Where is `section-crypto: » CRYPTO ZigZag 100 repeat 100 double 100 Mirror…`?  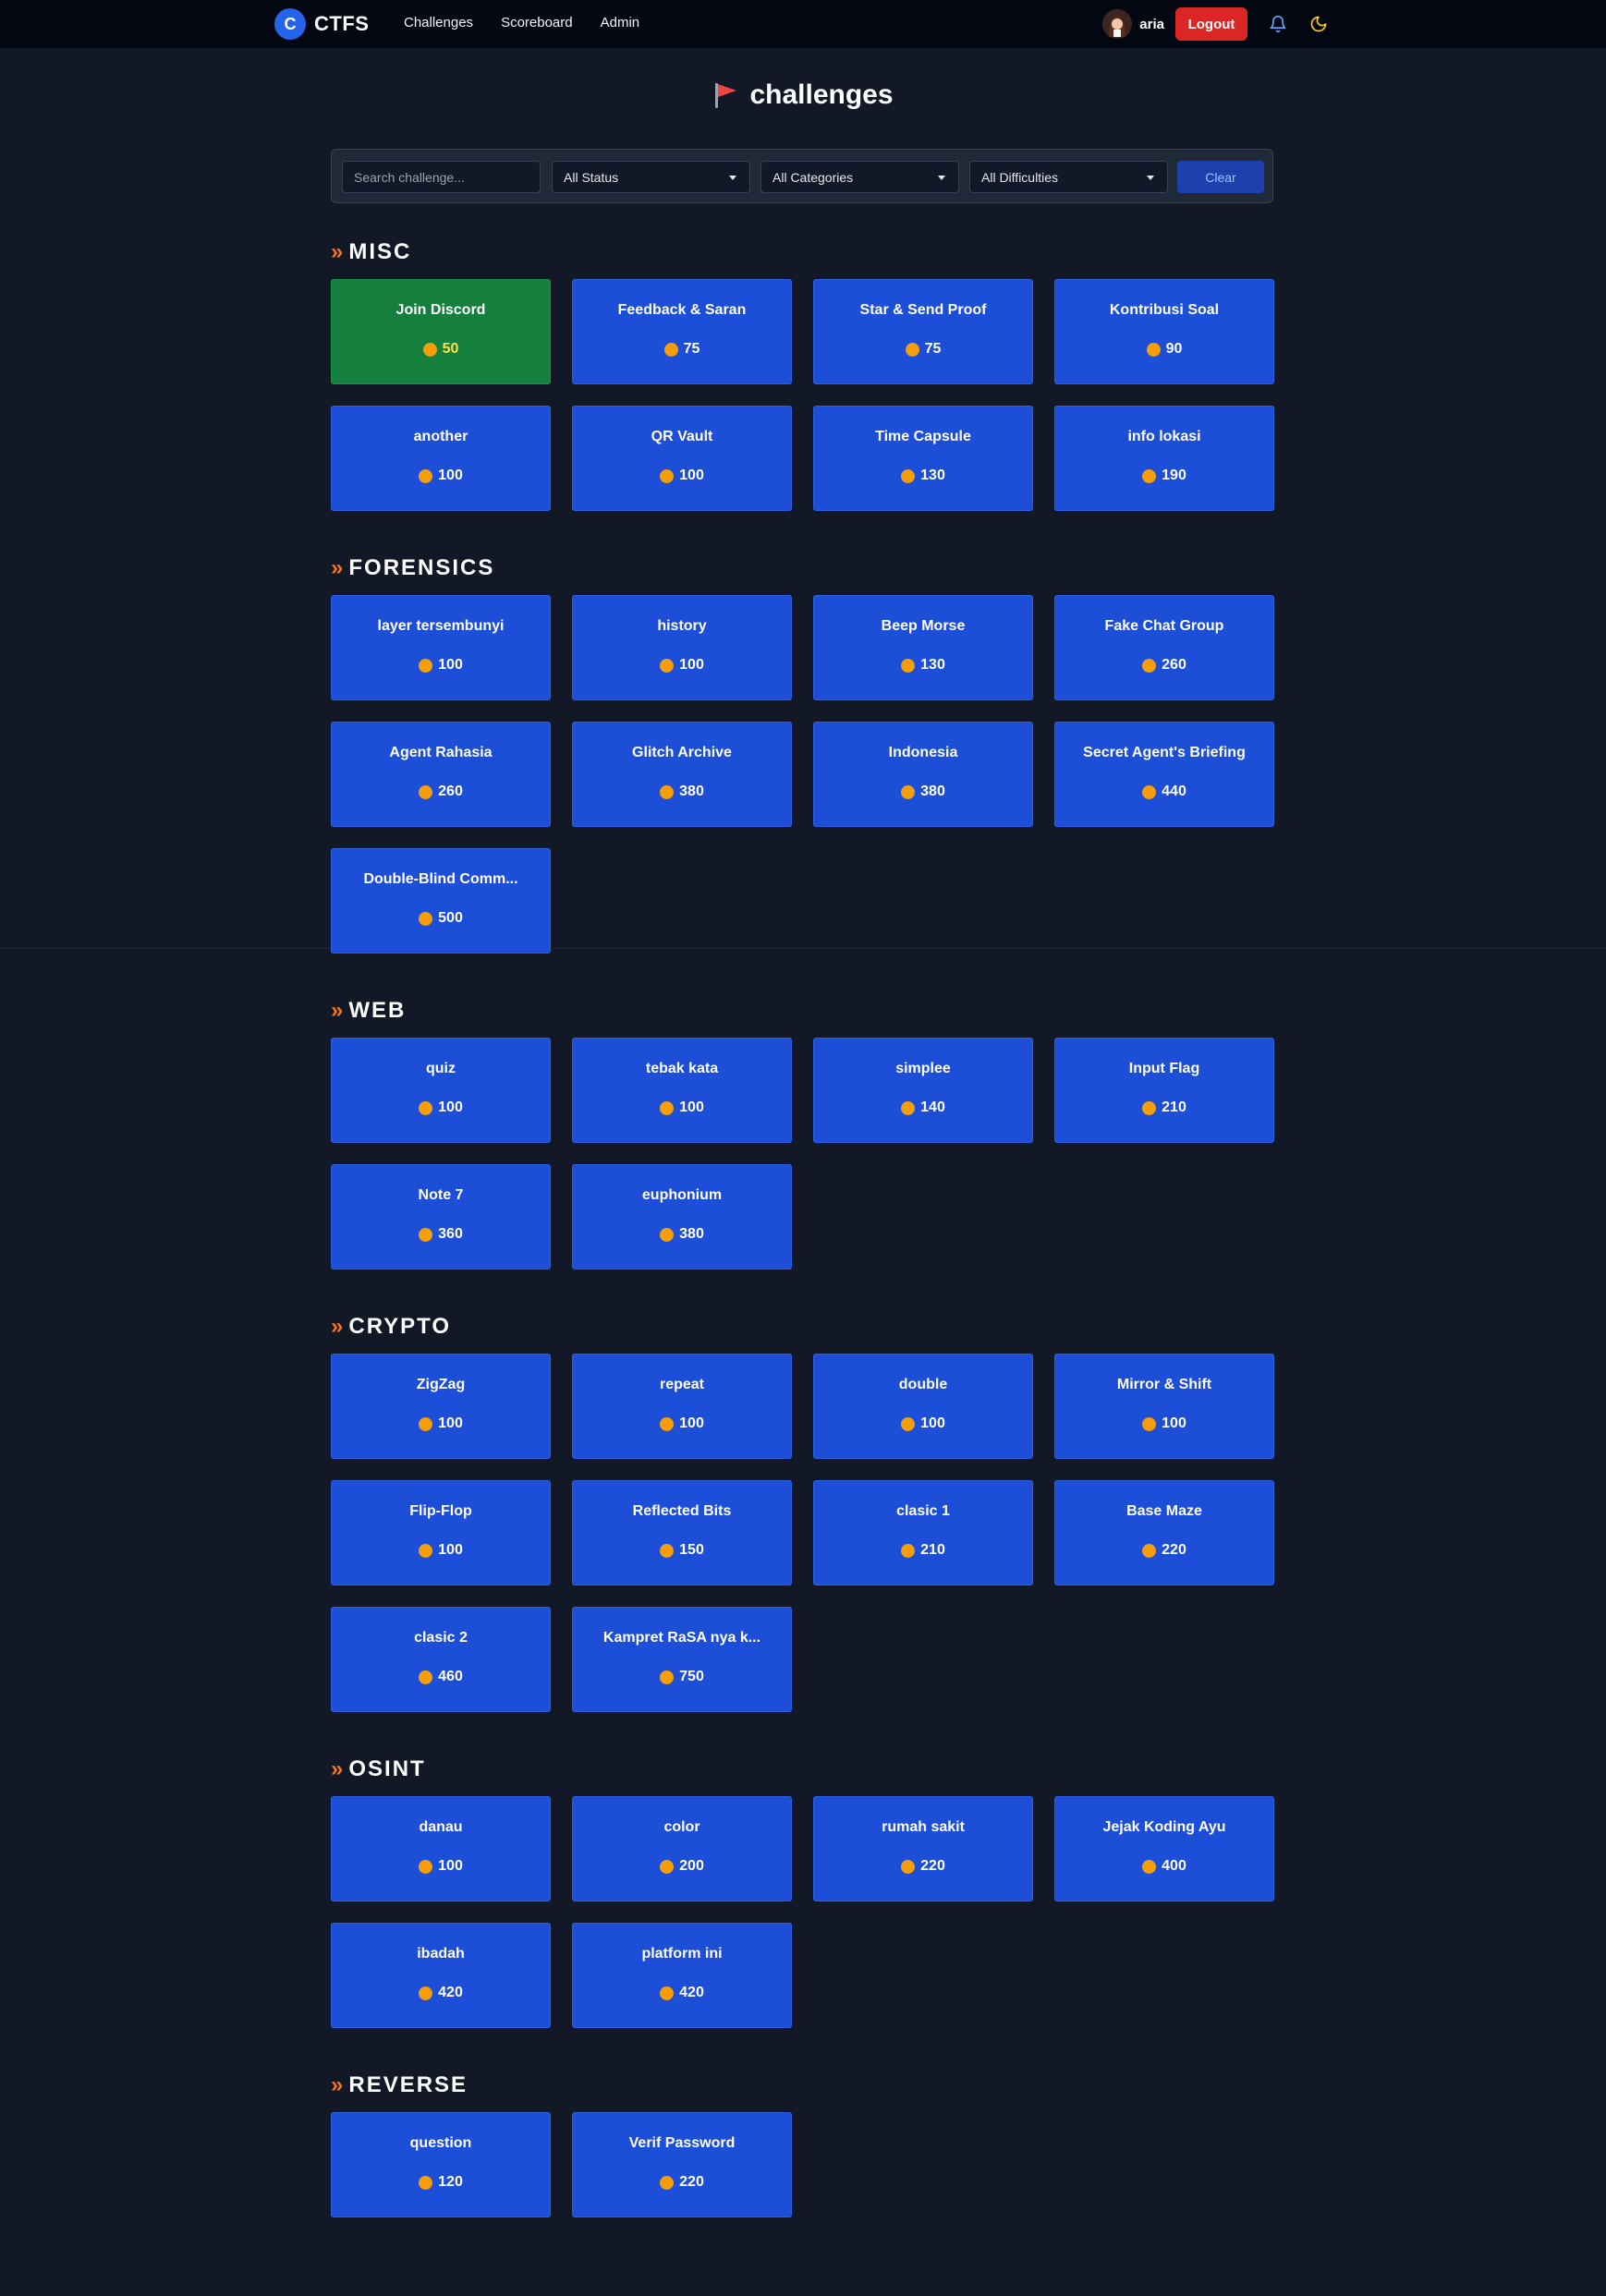 section-crypto: » CRYPTO ZigZag 100 repeat 100 double 100 Mirror… is located at coordinates (803, 1511).